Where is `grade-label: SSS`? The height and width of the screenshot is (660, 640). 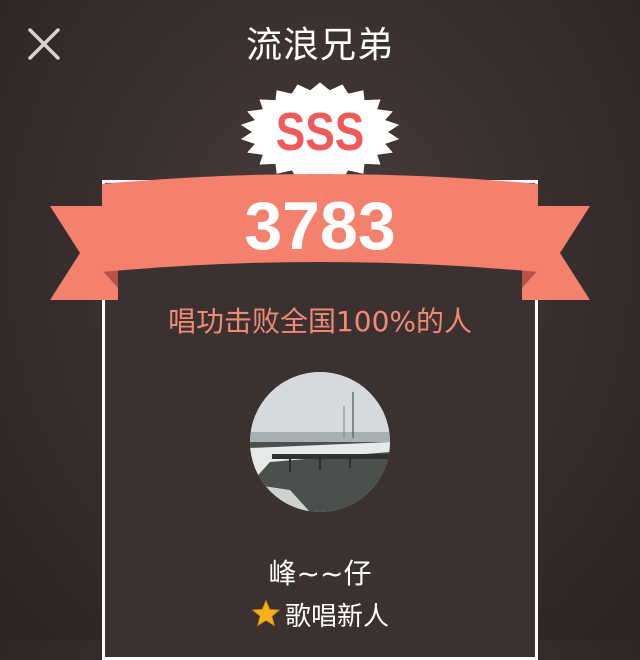 grade-label: SSS is located at coordinates (320, 132).